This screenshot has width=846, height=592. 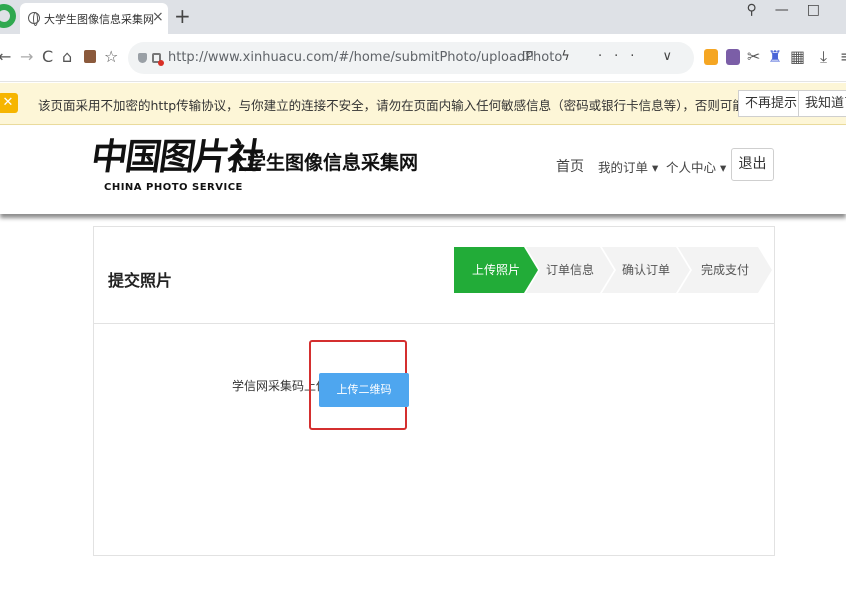 I want to click on progress-steps: 上传照片 订单信息 确认订单 完成支付, so click(x=614, y=270).